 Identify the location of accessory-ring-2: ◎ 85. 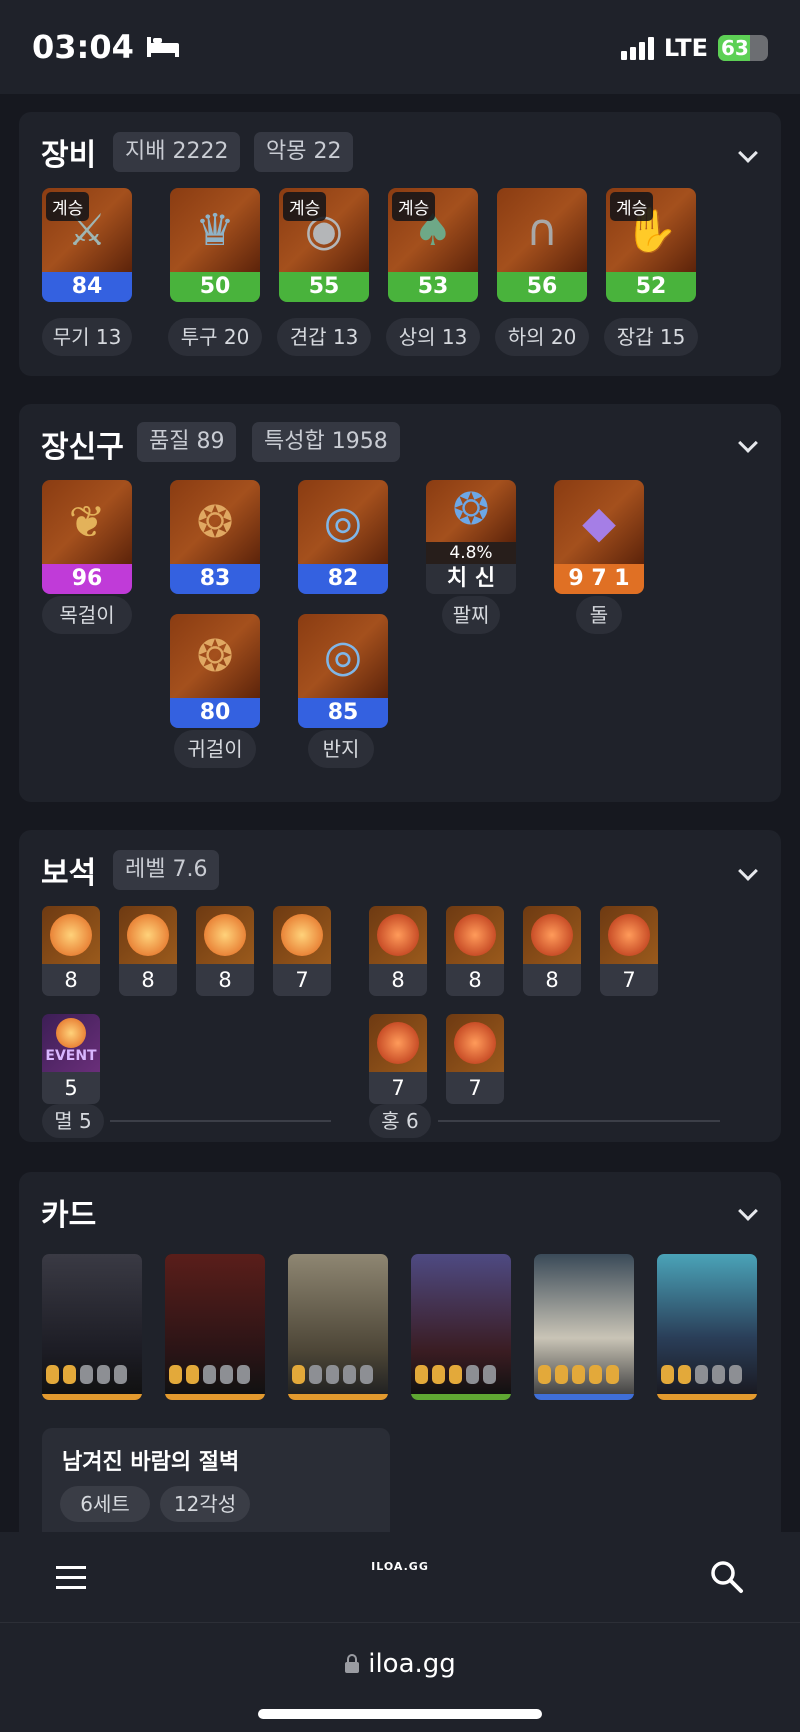
(343, 671).